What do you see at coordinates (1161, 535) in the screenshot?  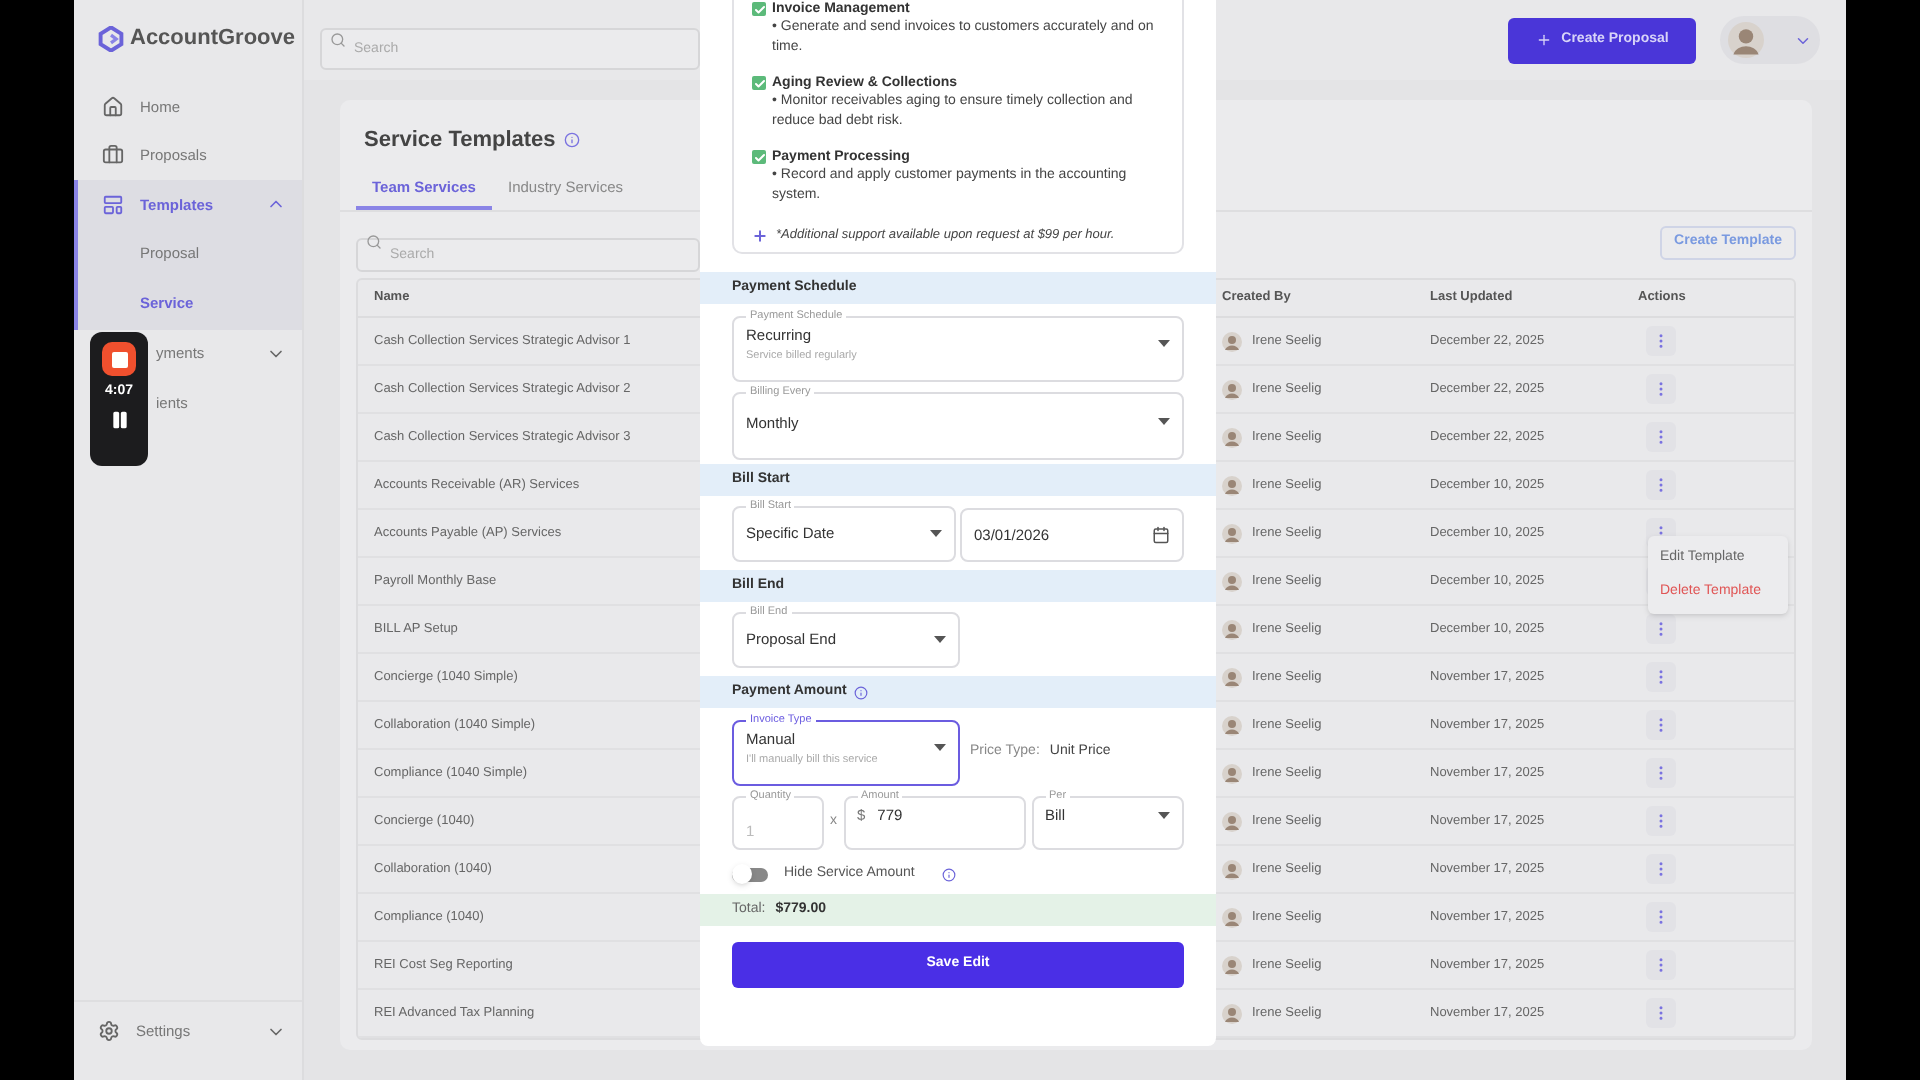 I see `calendar-icon` at bounding box center [1161, 535].